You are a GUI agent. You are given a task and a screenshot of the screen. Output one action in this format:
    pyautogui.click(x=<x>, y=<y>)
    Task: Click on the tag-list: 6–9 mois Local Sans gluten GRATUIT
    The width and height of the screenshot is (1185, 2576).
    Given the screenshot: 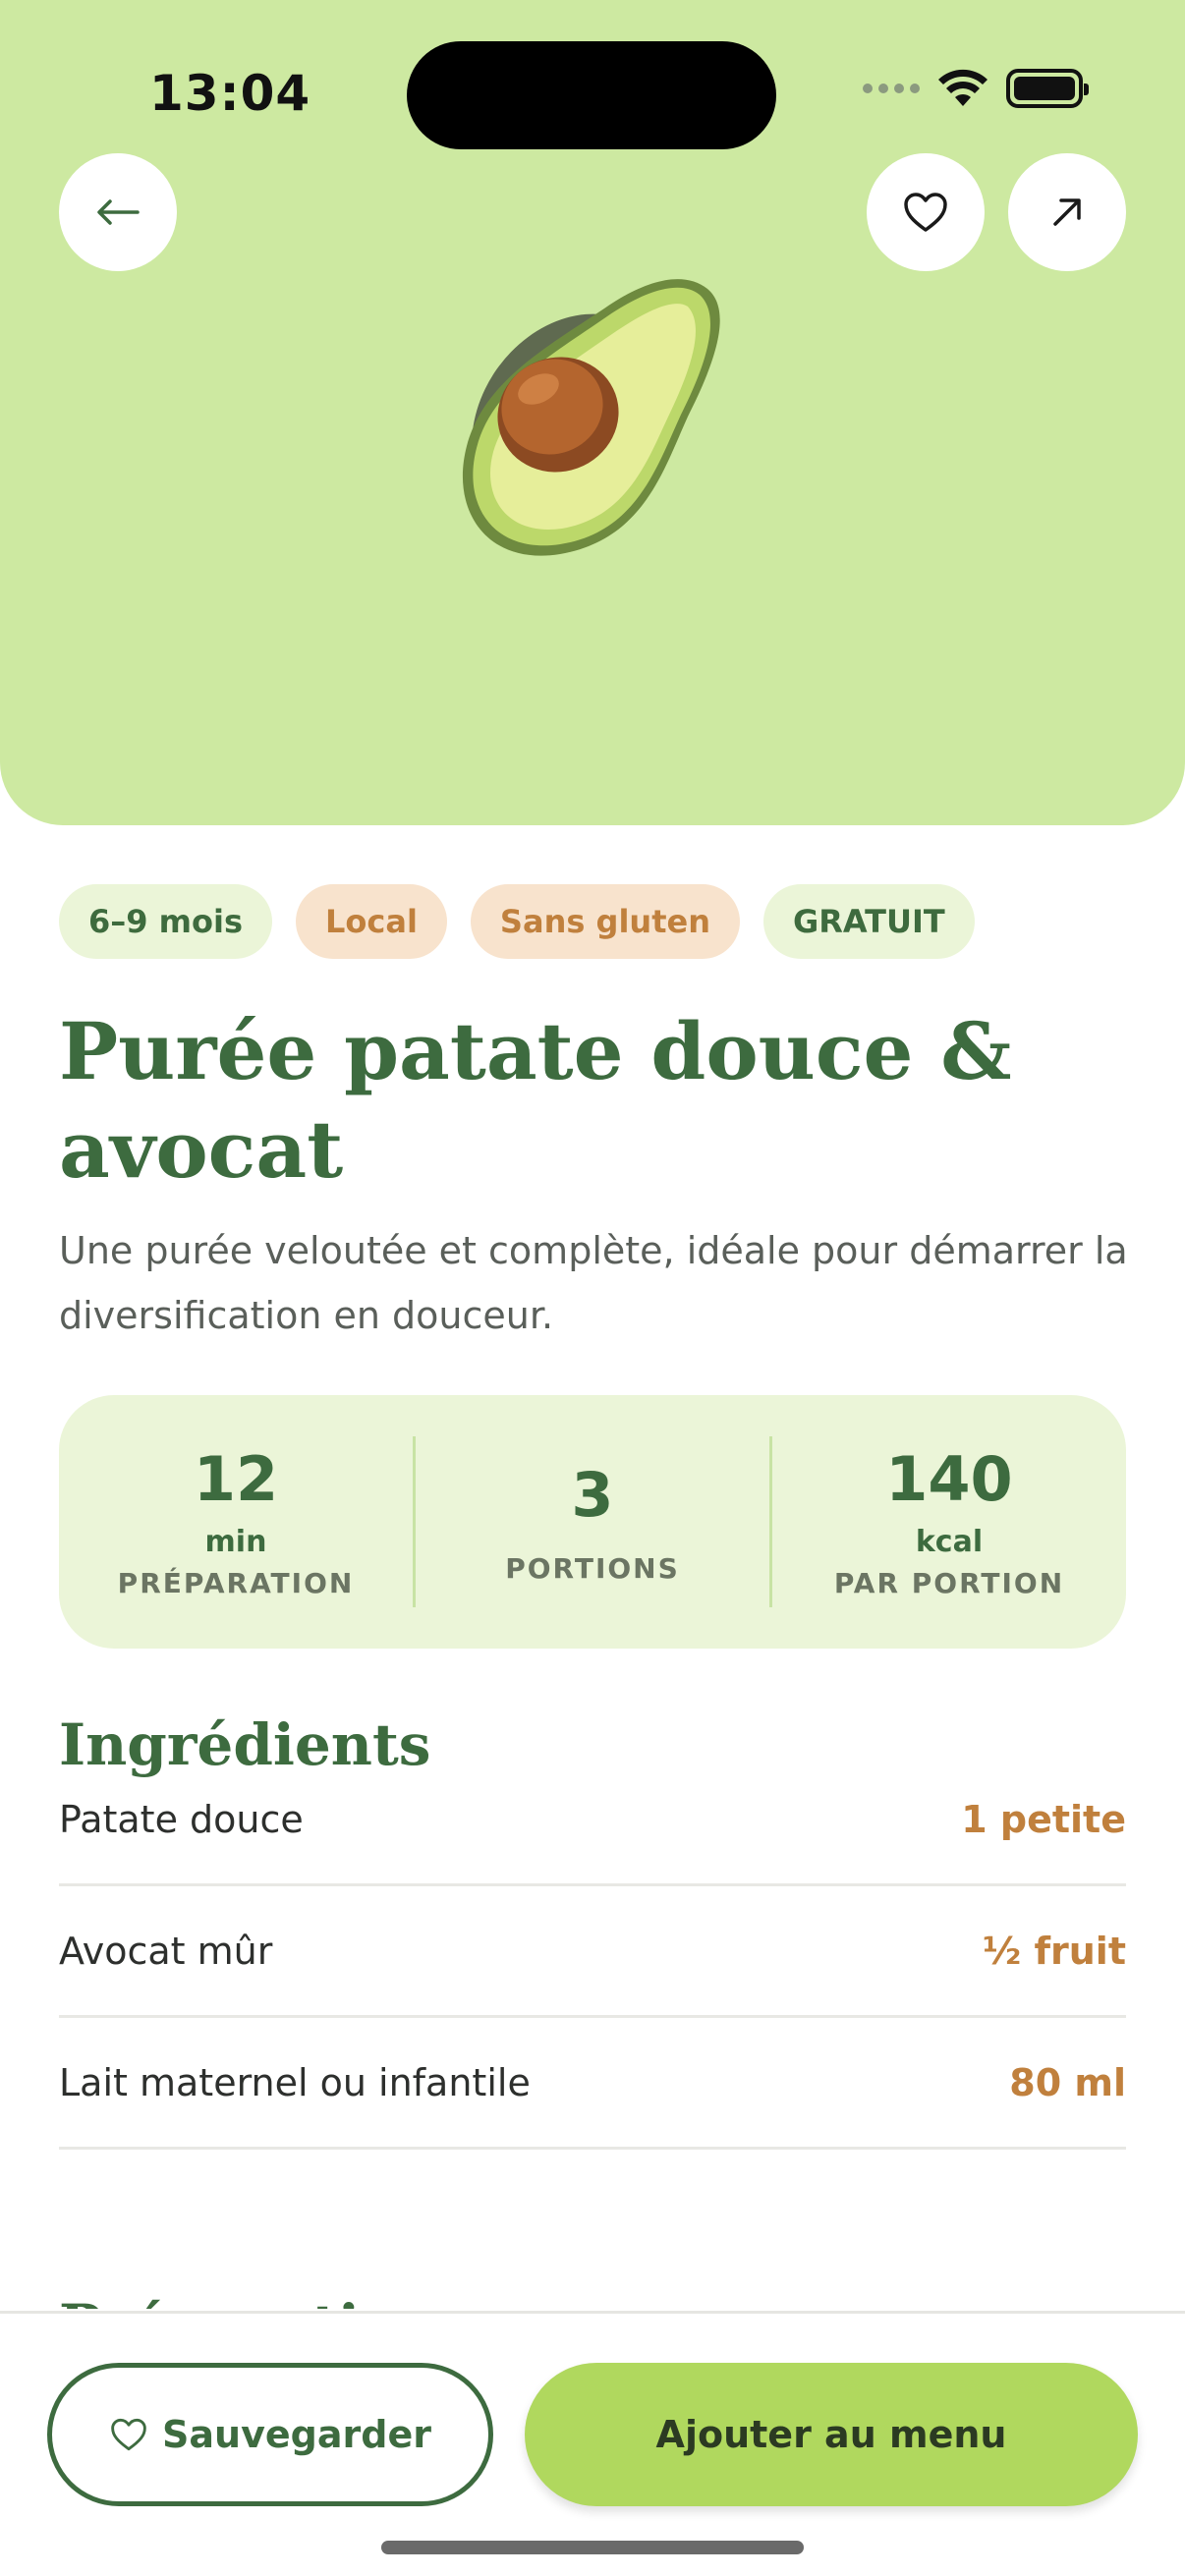 What is the action you would take?
    pyautogui.click(x=517, y=921)
    